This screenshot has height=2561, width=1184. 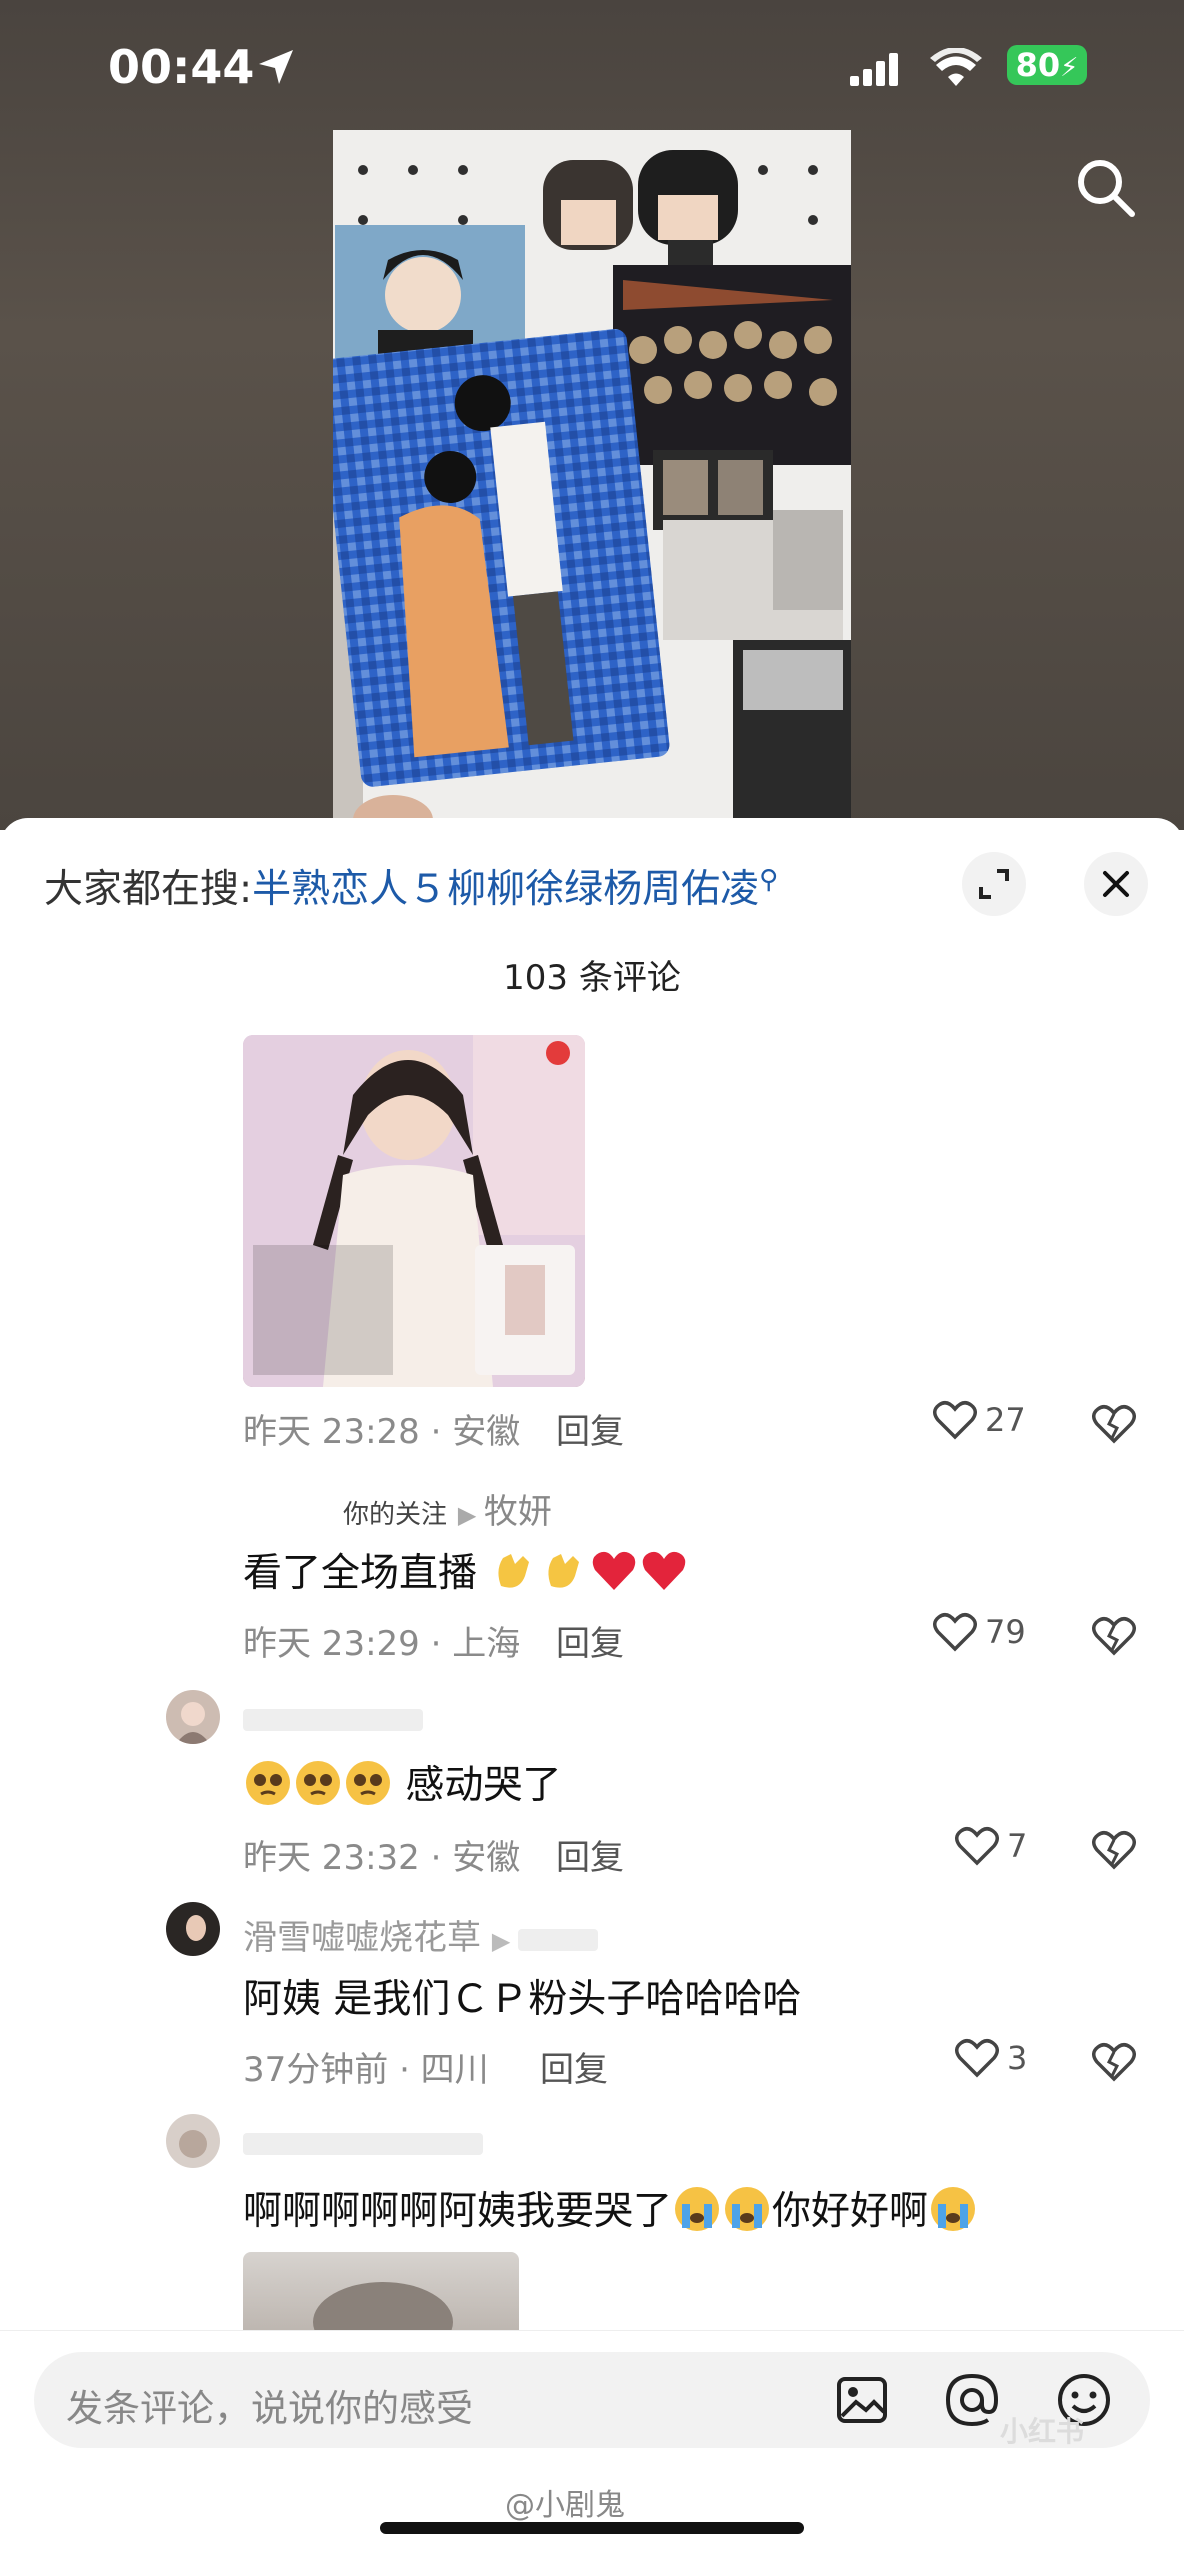 What do you see at coordinates (850, 2211) in the screenshot?
I see `comment-text-continued: 你好好啊` at bounding box center [850, 2211].